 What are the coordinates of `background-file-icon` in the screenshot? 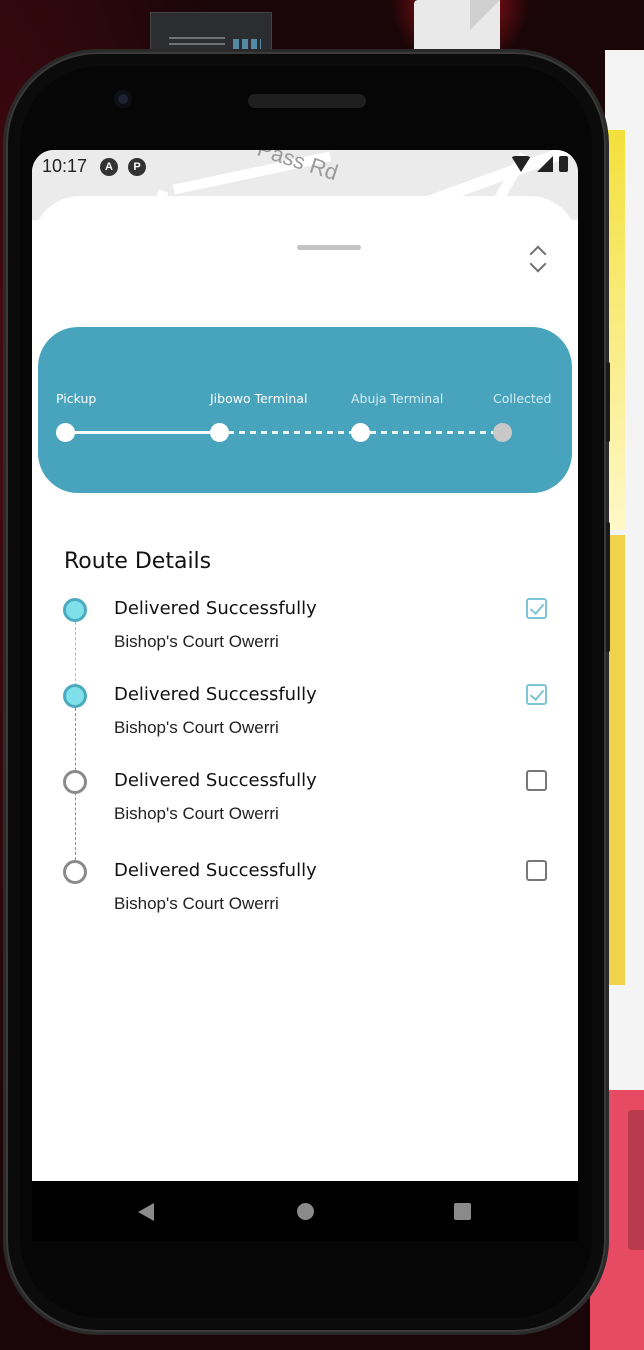 It's located at (457, 30).